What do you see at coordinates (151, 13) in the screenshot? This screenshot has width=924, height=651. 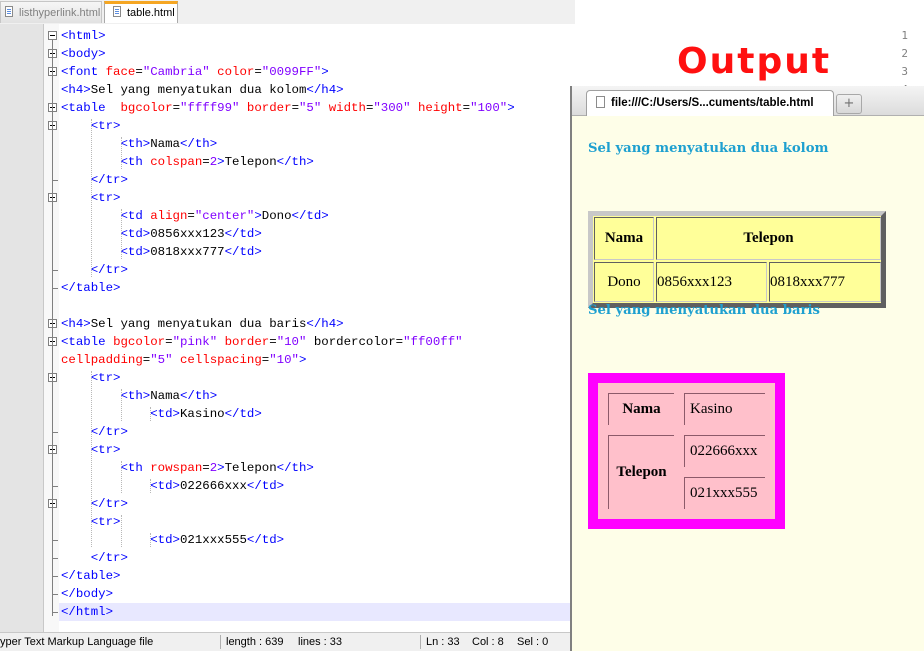 I see `tab-label: table.html` at bounding box center [151, 13].